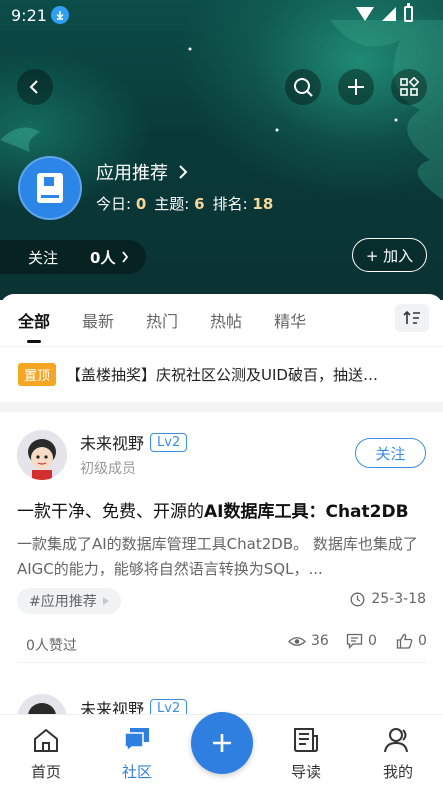  Describe the element at coordinates (398, 753) in the screenshot. I see `nav-mine: 我的` at that location.